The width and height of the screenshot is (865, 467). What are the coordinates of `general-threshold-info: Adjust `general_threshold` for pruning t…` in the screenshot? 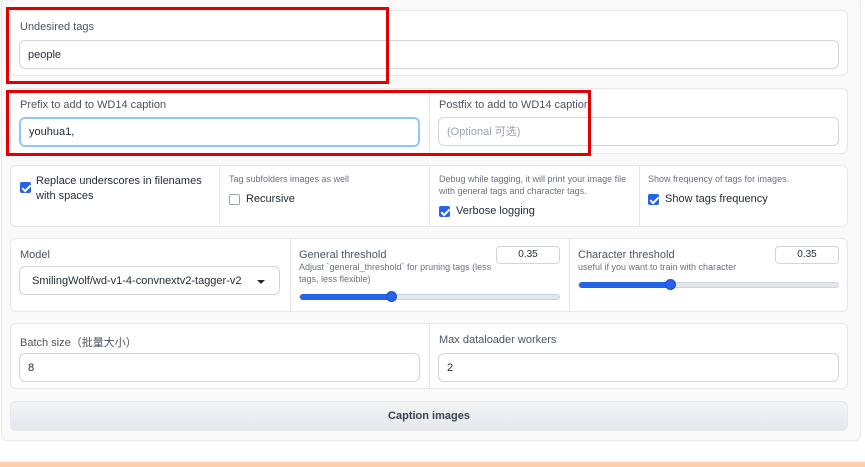 It's located at (395, 273).